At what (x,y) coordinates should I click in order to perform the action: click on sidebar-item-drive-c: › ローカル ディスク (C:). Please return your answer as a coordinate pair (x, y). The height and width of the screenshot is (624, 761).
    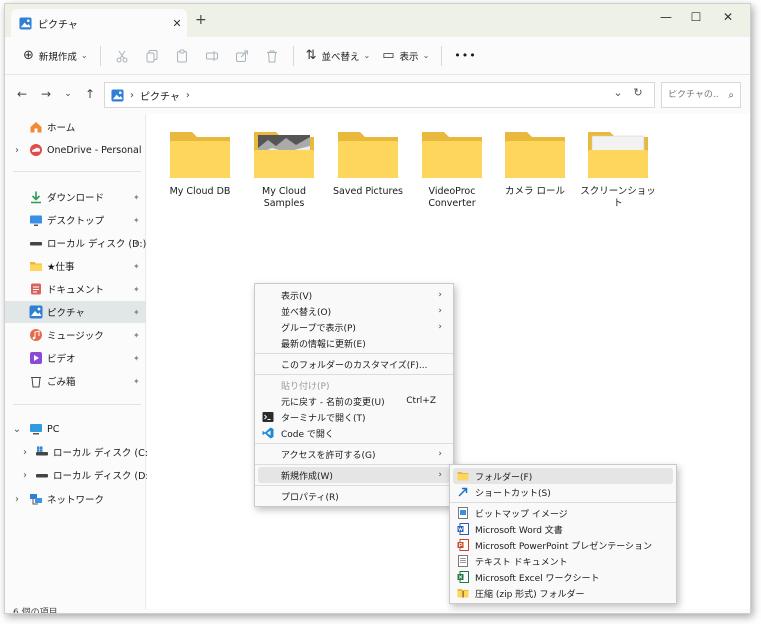
    Looking at the image, I should click on (78, 452).